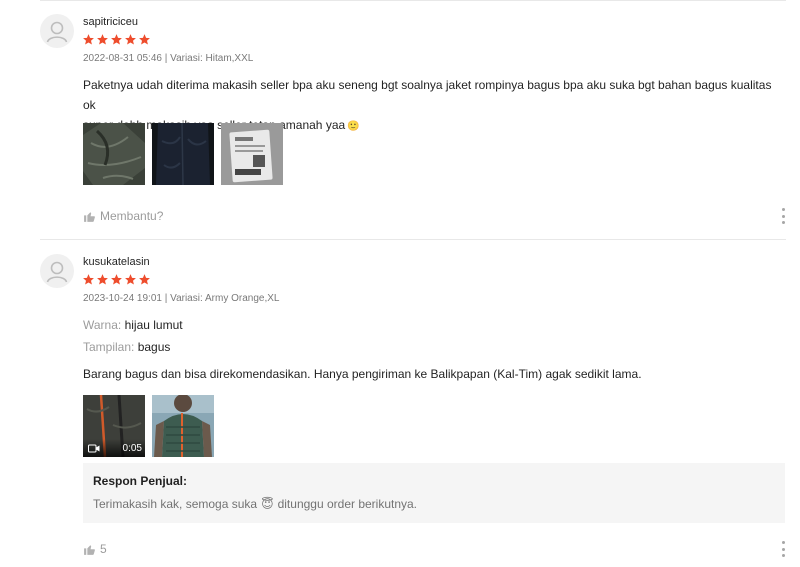 The image size is (800, 567). What do you see at coordinates (140, 481) in the screenshot?
I see `seller-response-title: Respon Penjual:` at bounding box center [140, 481].